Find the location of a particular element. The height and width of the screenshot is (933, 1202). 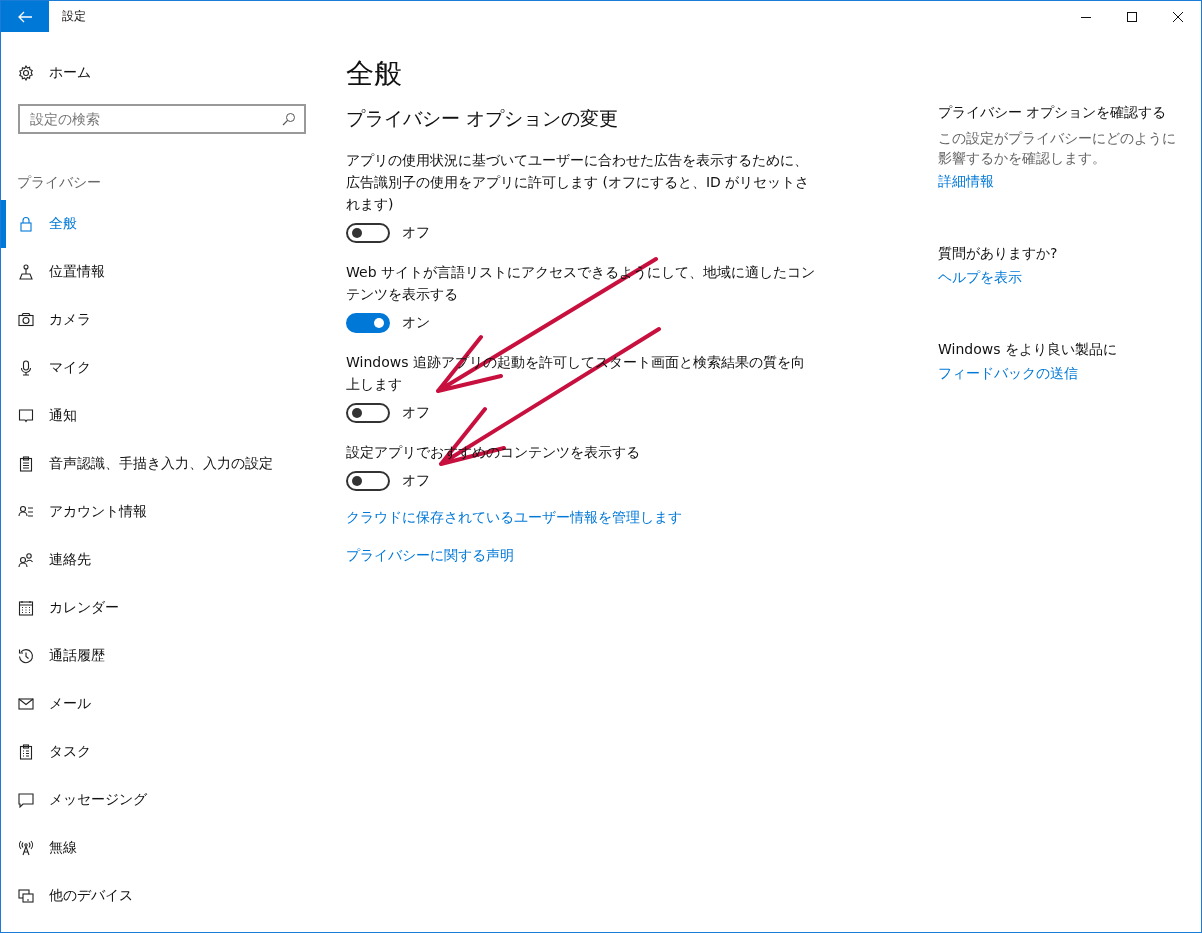

setting-description: アプリの使用状況に基づいてユーザーに合わせた広告を表示するために、広告識別子の使用をアプリに許可します (オフにすると、ID がリセットされます) is located at coordinates (578, 182).